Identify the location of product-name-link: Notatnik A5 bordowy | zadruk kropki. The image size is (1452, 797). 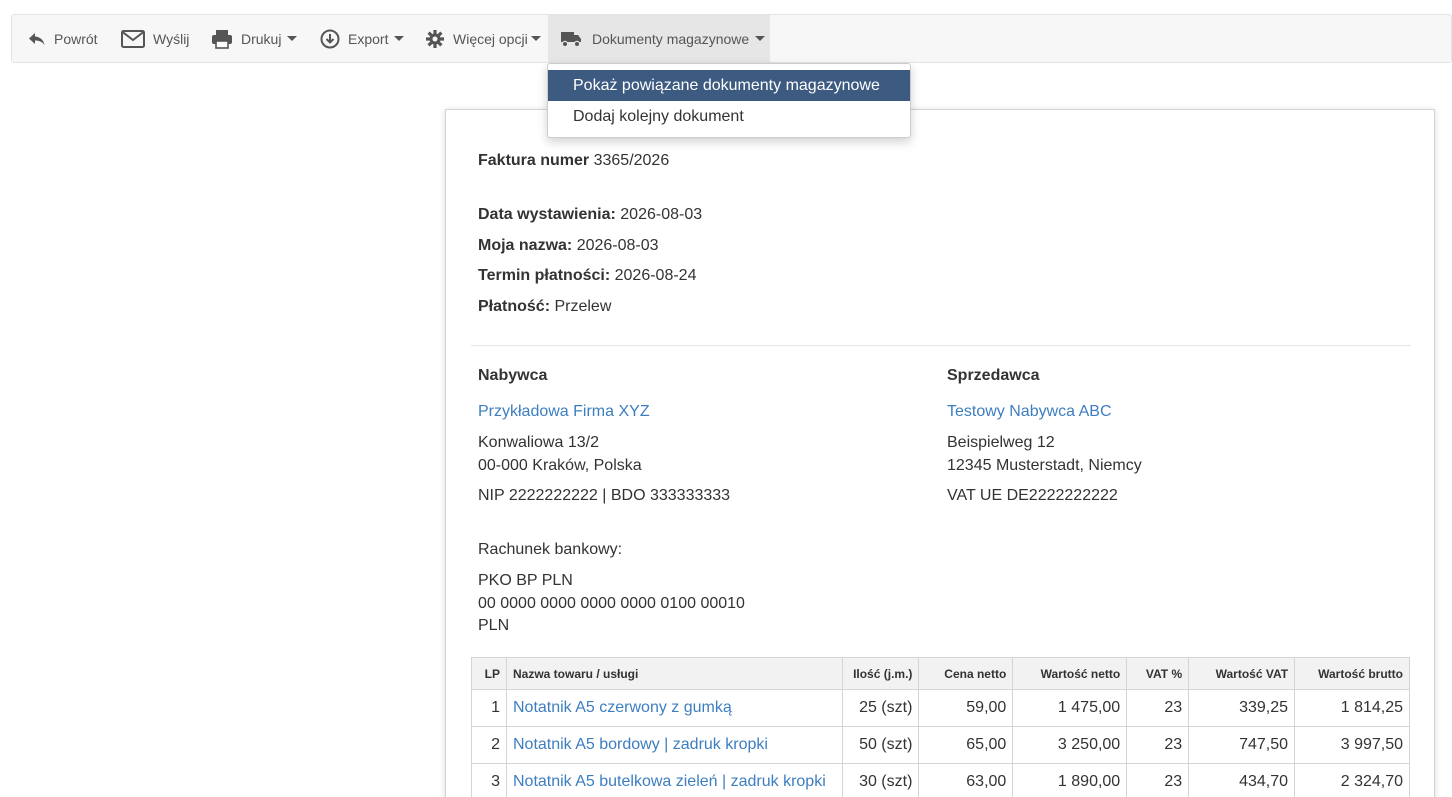
(674, 745).